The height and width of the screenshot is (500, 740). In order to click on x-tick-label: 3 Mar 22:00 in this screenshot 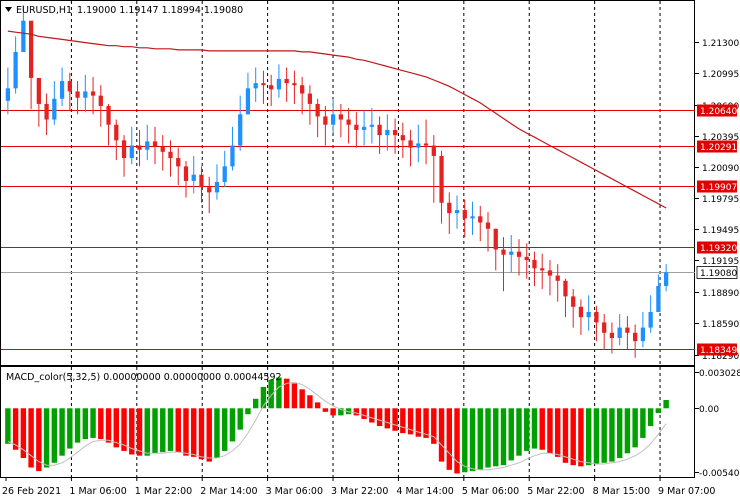, I will do `click(359, 491)`.